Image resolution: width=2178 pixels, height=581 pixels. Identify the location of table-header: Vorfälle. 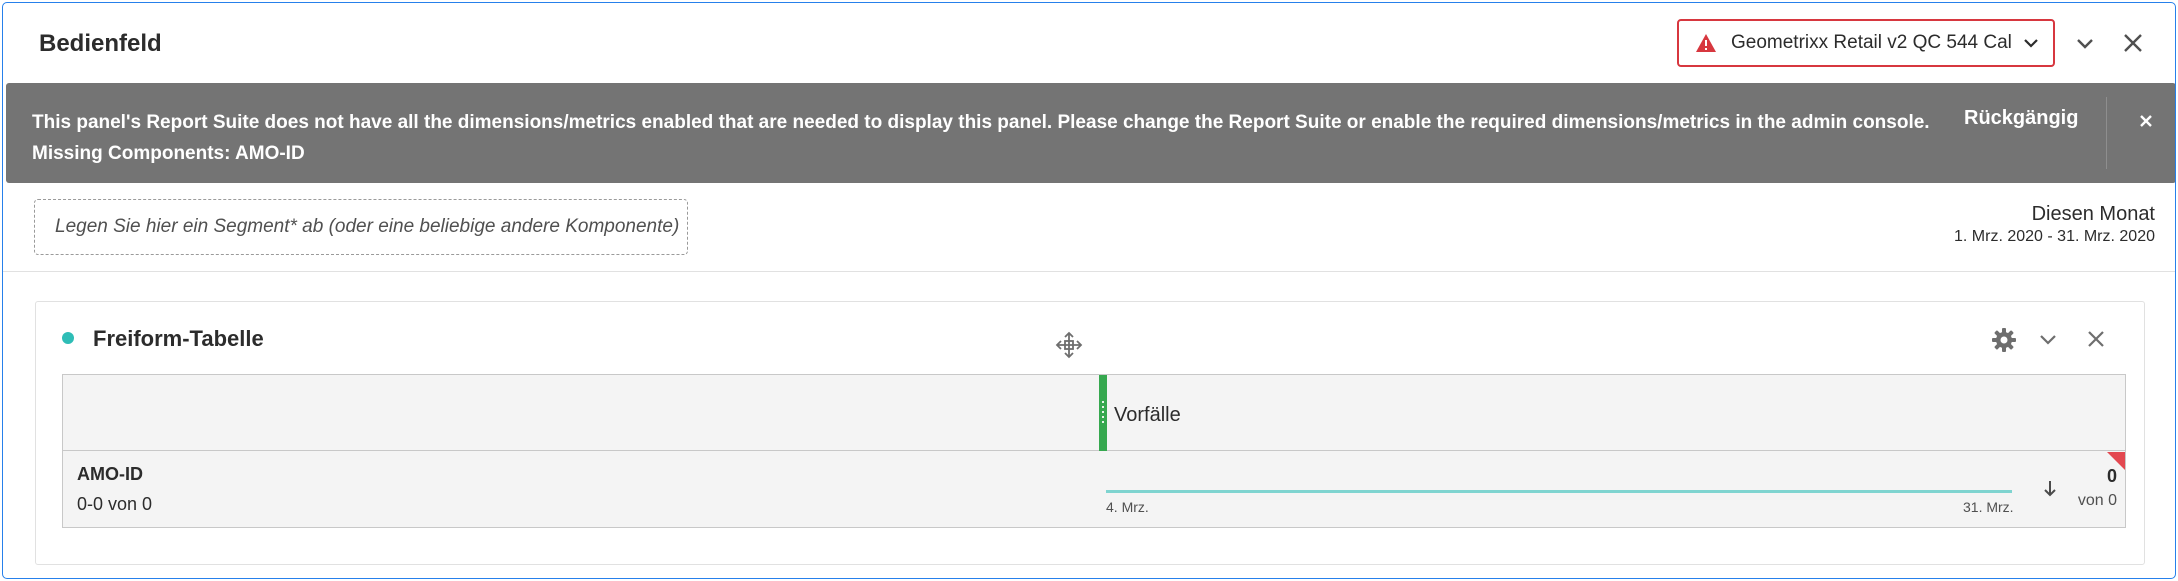
(1094, 413).